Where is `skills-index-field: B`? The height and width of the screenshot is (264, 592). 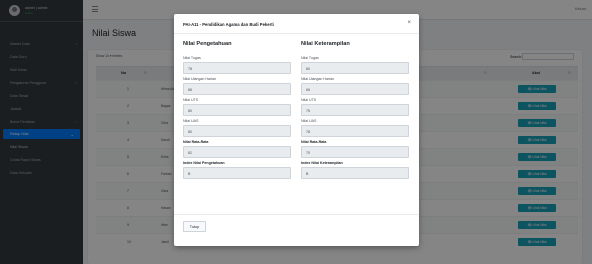 skills-index-field: B is located at coordinates (355, 173).